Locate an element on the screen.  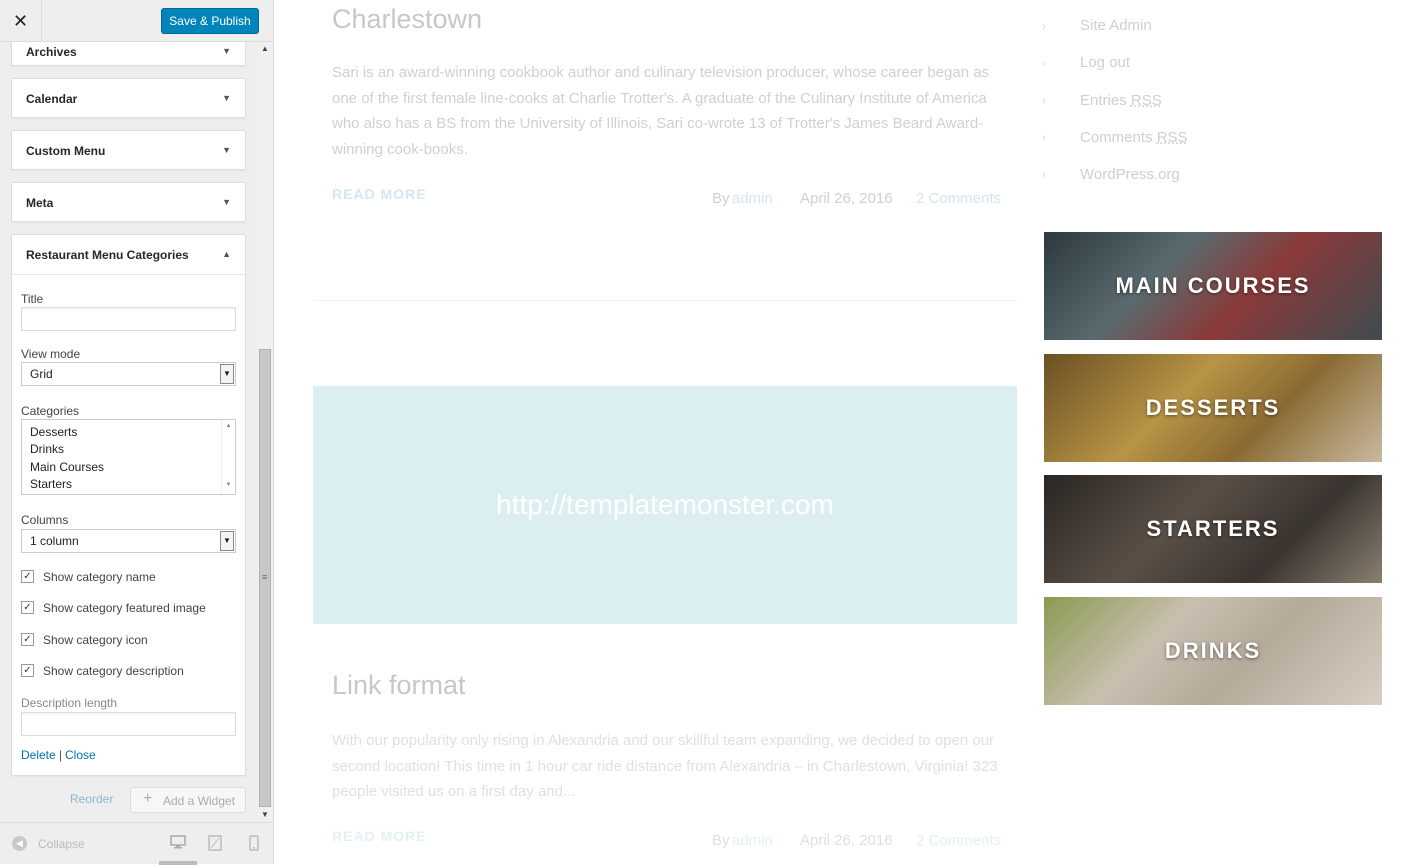
customizer-header: ✕ Save & Publish is located at coordinates (136, 21).